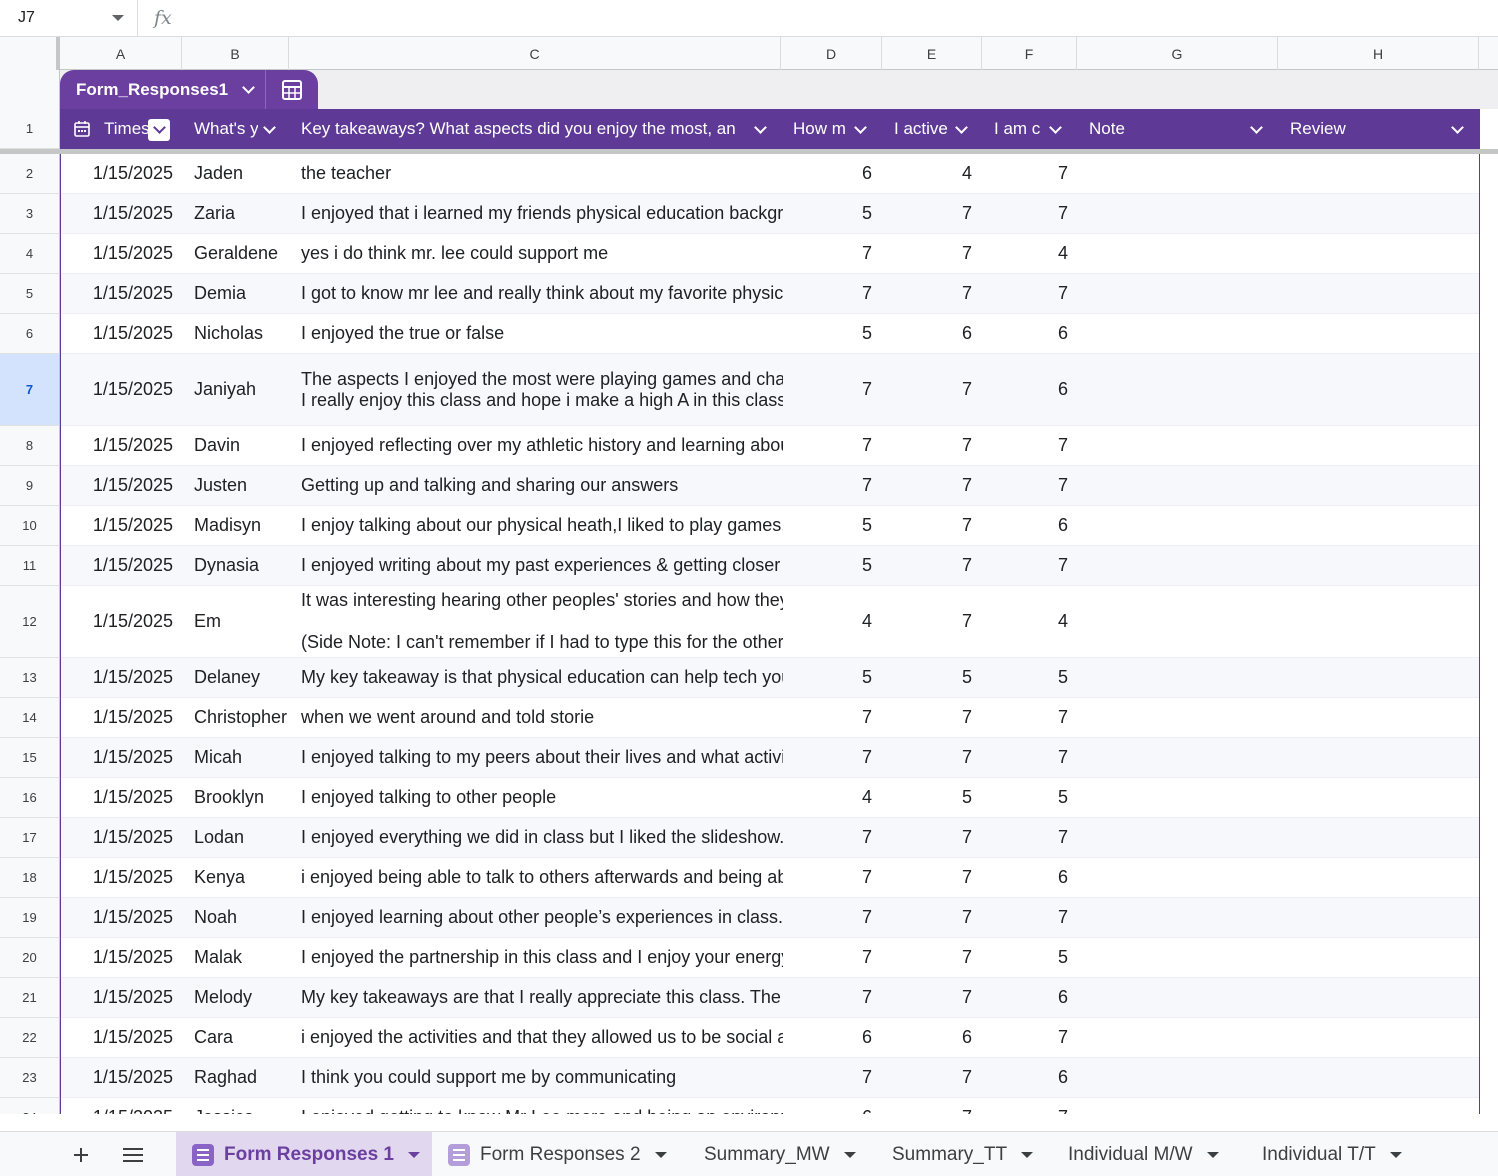 The image size is (1498, 1176). What do you see at coordinates (242, 1077) in the screenshot?
I see `cell-name: Raghad` at bounding box center [242, 1077].